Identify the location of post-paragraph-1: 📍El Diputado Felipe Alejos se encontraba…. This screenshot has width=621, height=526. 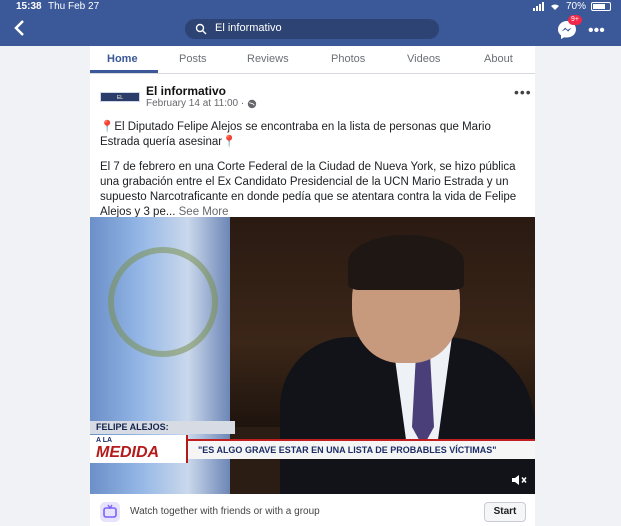
(310, 135).